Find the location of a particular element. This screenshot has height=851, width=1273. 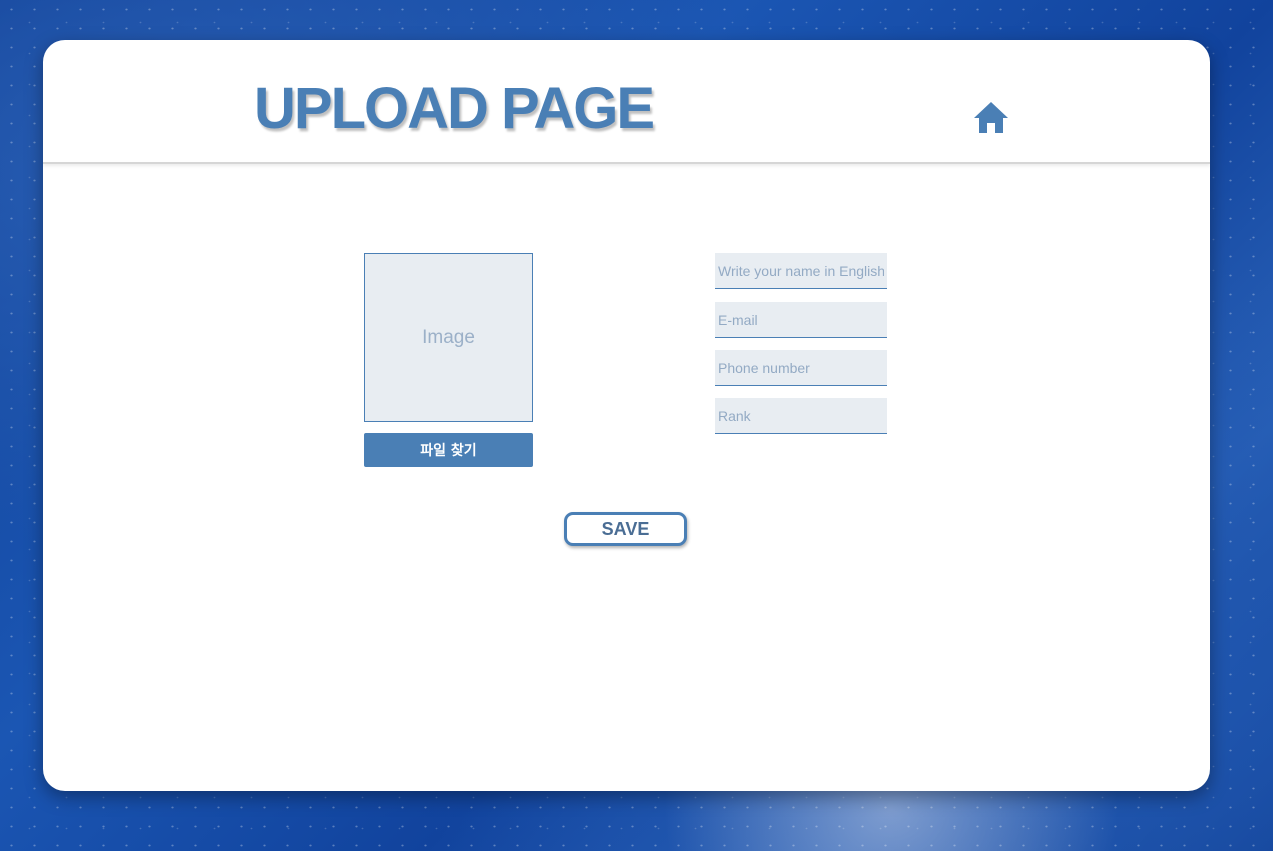

email-field is located at coordinates (801, 320).